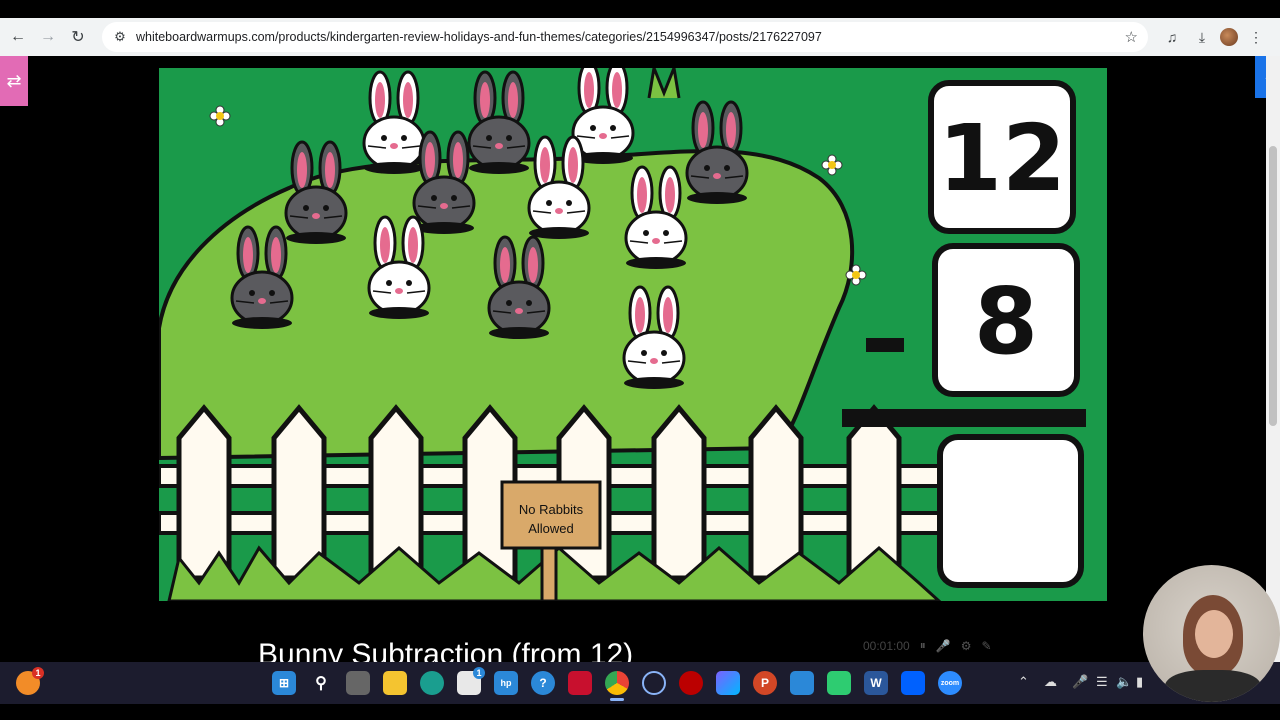 This screenshot has height=720, width=1280. I want to click on chrome-active-indicator, so click(617, 699).